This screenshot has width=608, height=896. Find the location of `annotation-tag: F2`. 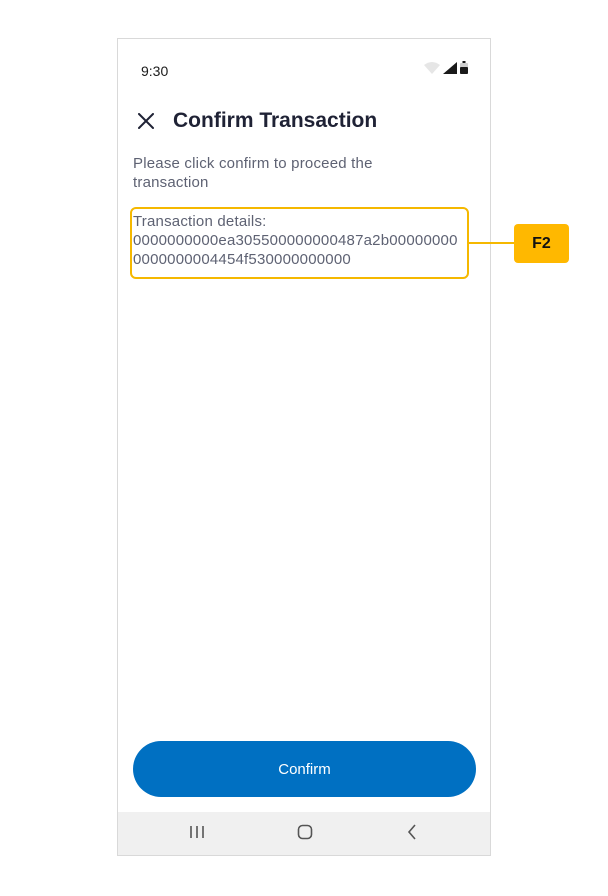

annotation-tag: F2 is located at coordinates (541, 243).